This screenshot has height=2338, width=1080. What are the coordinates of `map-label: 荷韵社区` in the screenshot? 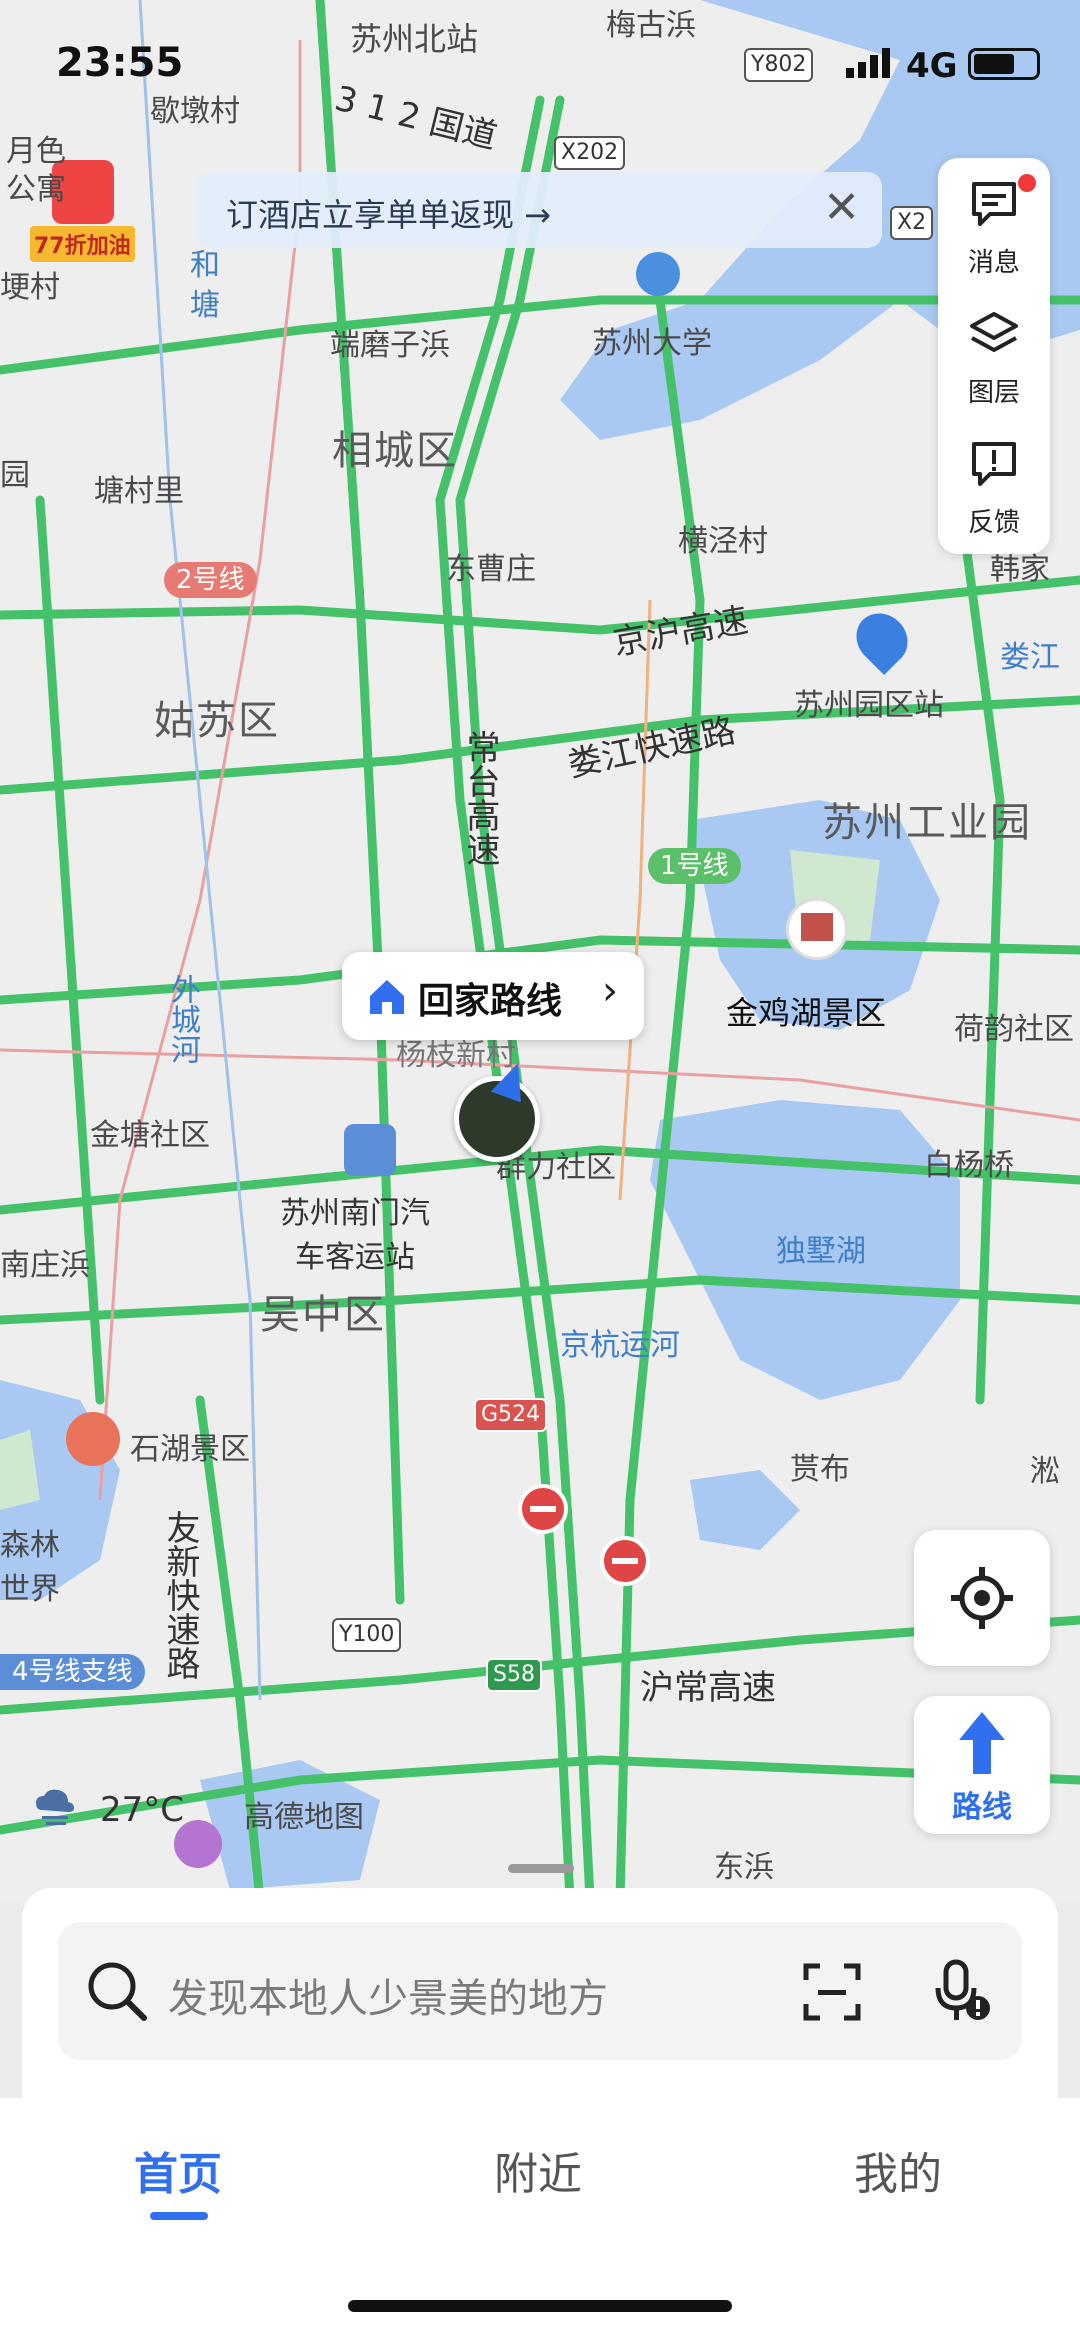 It's located at (1014, 1029).